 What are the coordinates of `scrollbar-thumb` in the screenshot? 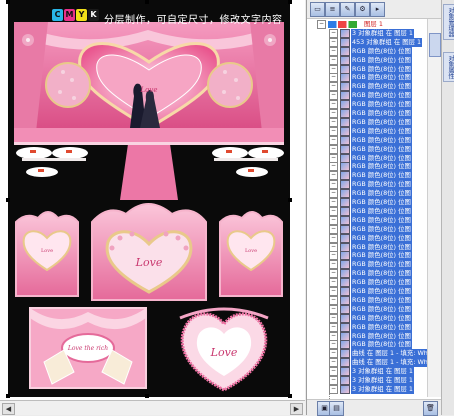 It's located at (435, 45).